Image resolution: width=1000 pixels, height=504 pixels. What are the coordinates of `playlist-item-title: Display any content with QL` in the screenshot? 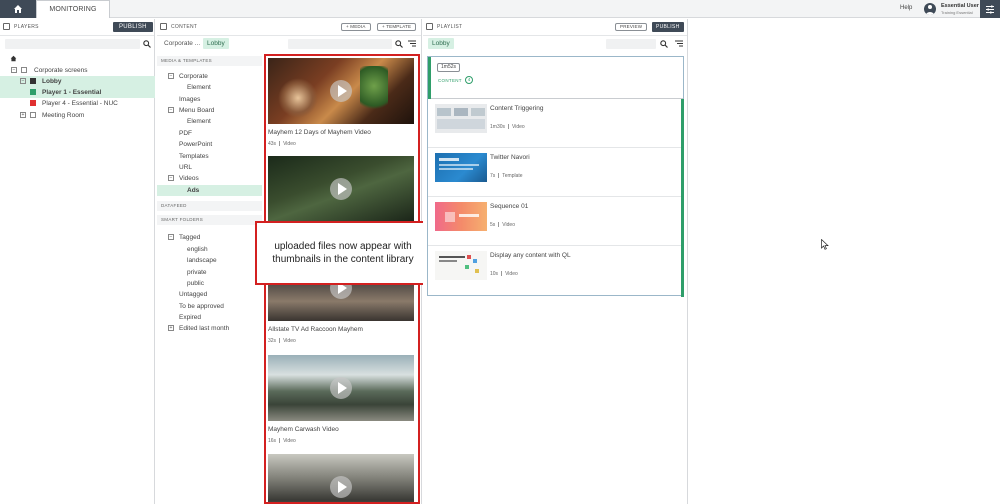 It's located at (530, 255).